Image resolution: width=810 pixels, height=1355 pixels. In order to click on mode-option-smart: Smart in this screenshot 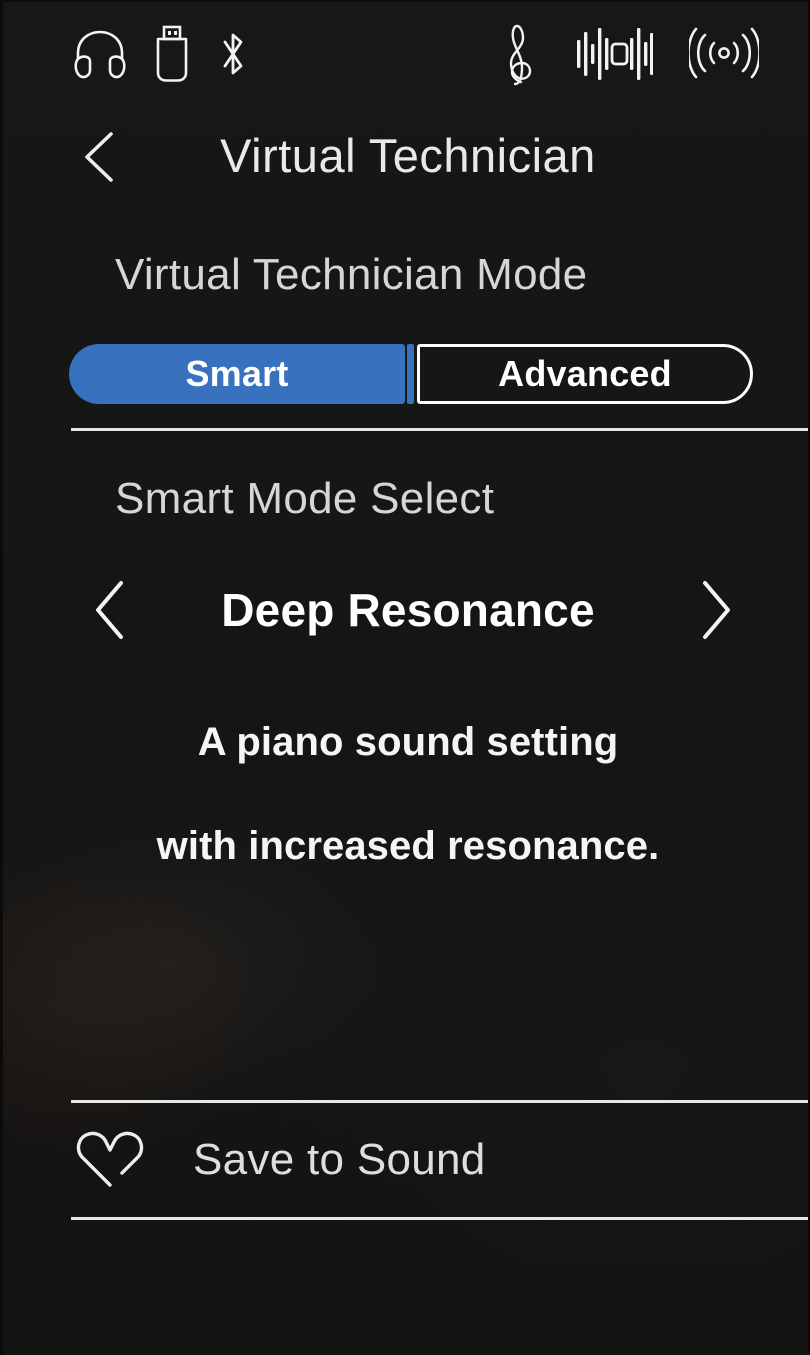, I will do `click(237, 374)`.